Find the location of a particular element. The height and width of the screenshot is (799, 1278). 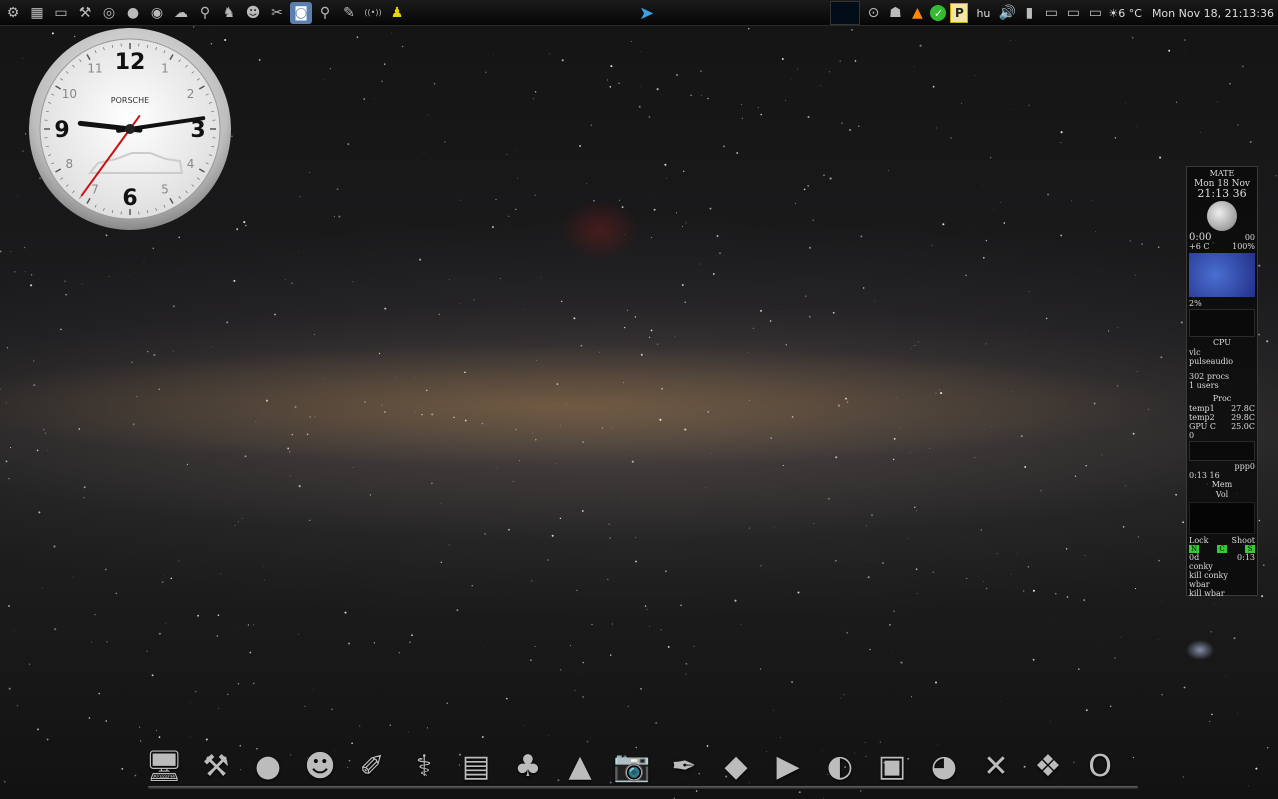

net-time: 0:13 16 is located at coordinates (1204, 475).